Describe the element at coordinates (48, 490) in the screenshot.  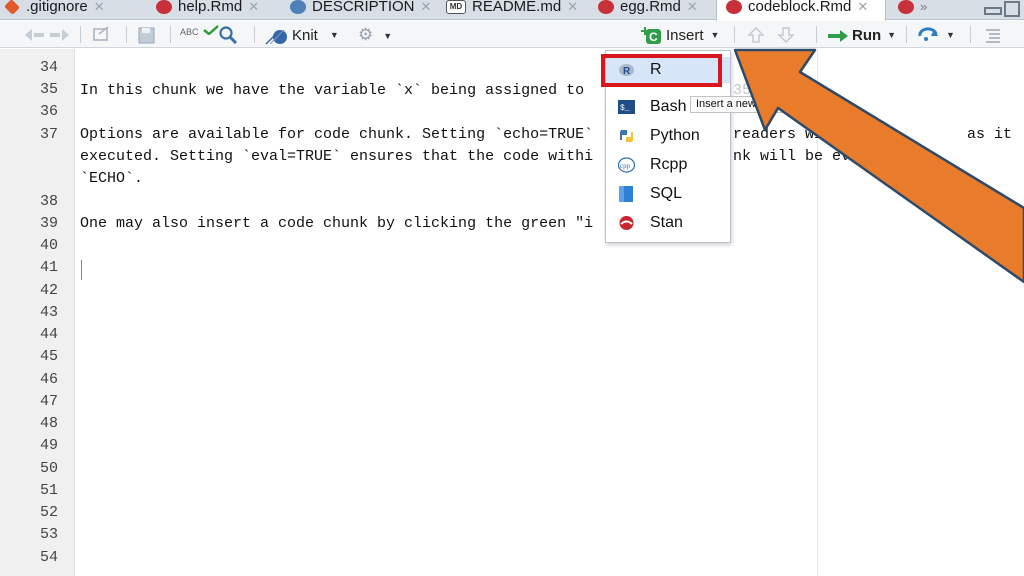
I see `line-number: 51` at that location.